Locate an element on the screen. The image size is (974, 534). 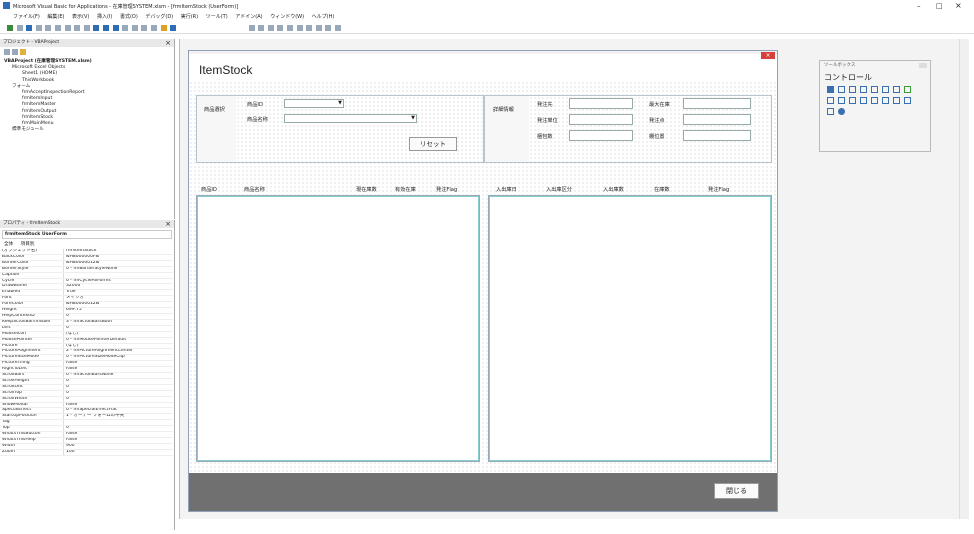
maximize-button: □ is located at coordinates (939, 6).